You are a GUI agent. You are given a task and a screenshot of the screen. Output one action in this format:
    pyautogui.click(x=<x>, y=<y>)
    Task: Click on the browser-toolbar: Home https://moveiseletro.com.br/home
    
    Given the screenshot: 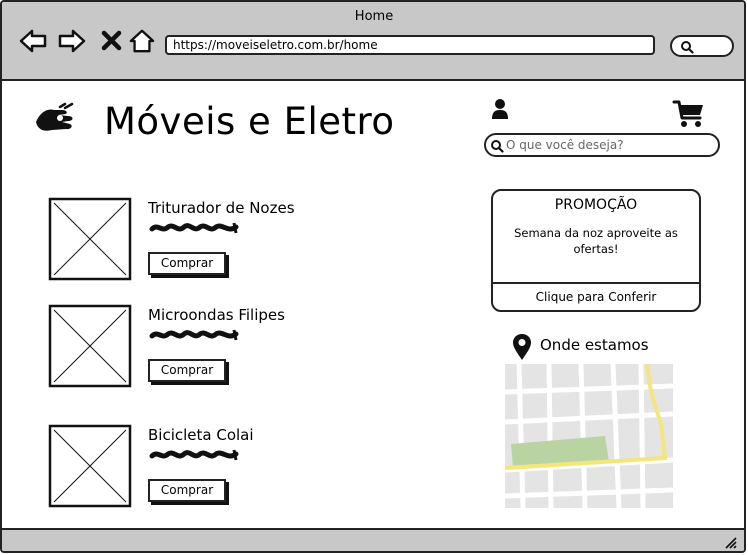 What is the action you would take?
    pyautogui.click(x=373, y=41)
    